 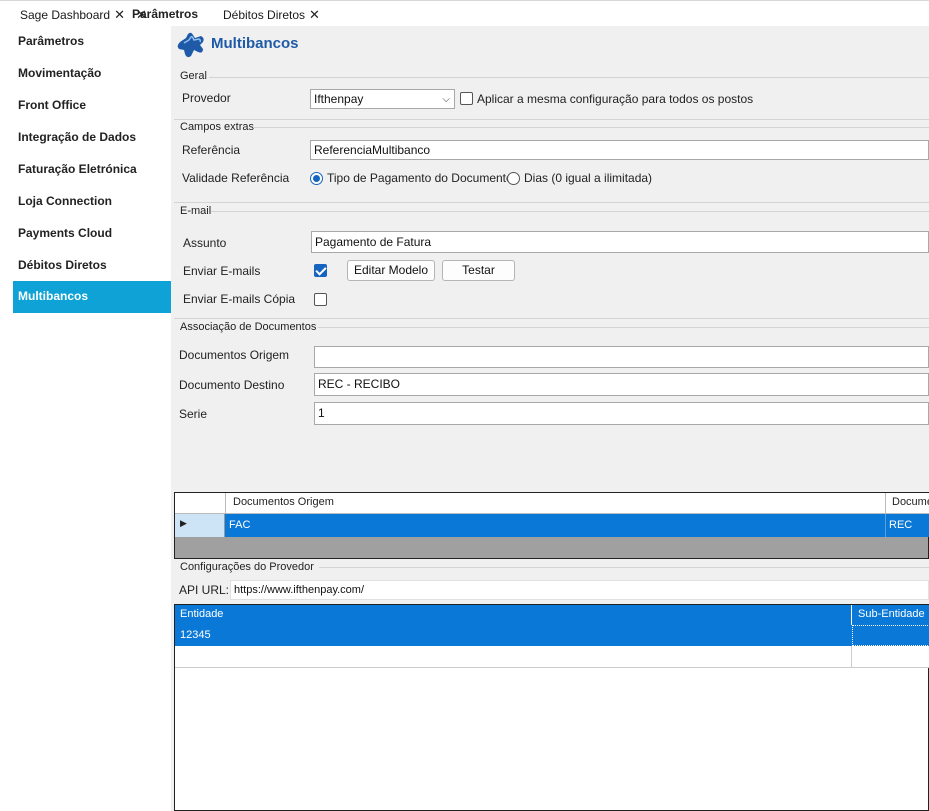 I want to click on radio-tipo-pagamento-label: Tipo de Pagamento do Documento, so click(x=420, y=178).